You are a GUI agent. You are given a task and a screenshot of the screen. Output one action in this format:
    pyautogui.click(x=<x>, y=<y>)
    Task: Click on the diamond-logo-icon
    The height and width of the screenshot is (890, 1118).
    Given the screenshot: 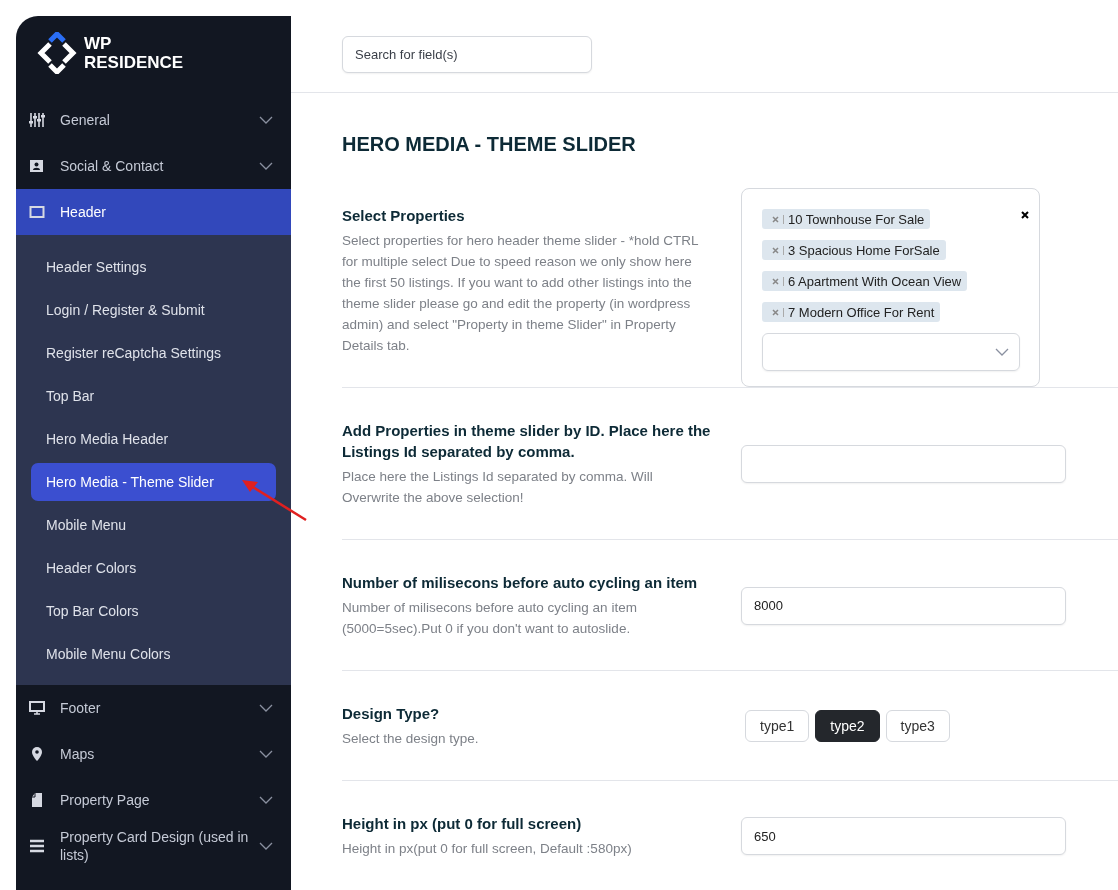 What is the action you would take?
    pyautogui.click(x=57, y=53)
    